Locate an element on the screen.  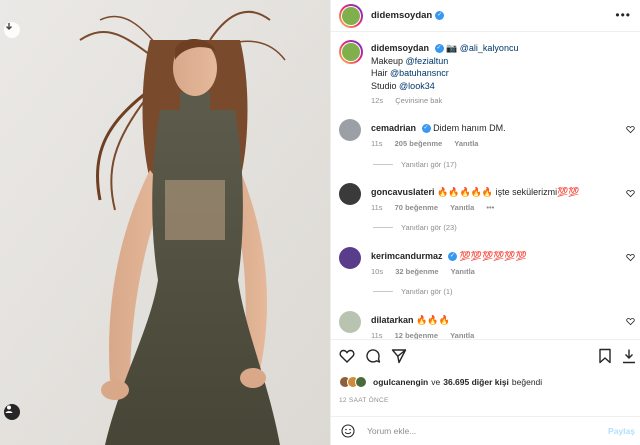
add-comment-bar: Paylaş is located at coordinates (485, 430).